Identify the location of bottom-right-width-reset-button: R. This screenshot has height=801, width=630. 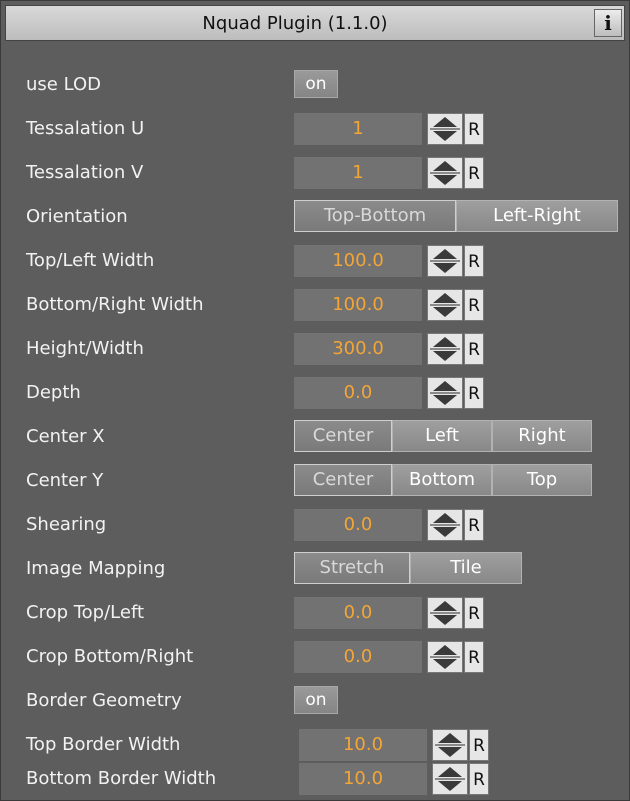
(474, 305).